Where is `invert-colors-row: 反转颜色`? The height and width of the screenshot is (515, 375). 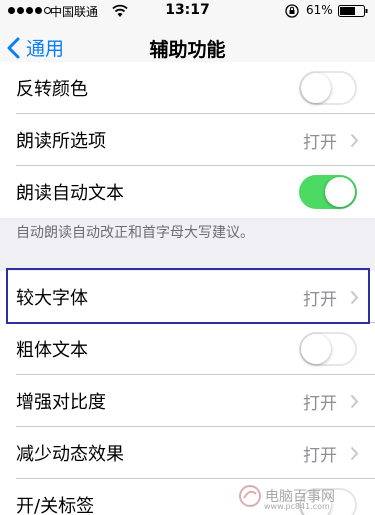 invert-colors-row: 反转颜色 is located at coordinates (187, 88).